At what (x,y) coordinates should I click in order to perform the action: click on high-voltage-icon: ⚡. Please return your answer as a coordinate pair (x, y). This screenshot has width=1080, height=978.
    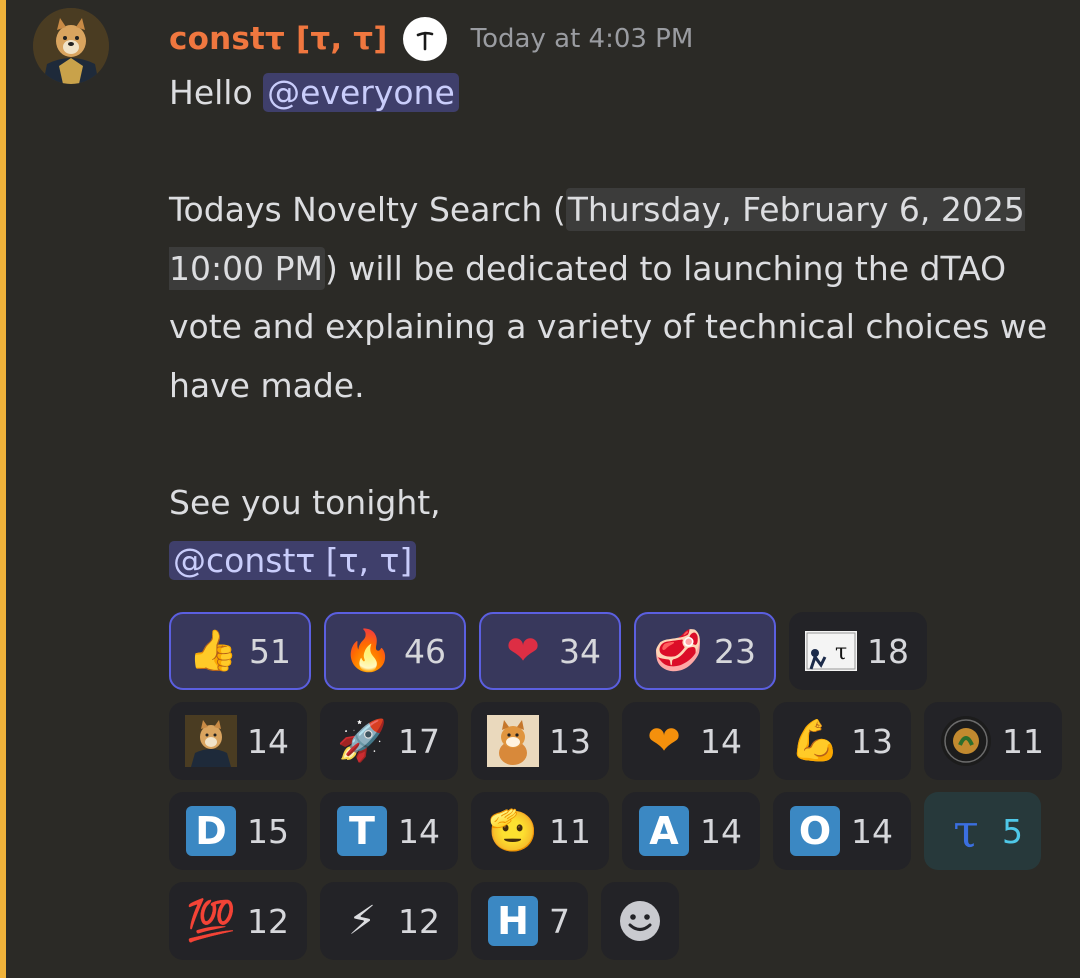
    Looking at the image, I should click on (362, 921).